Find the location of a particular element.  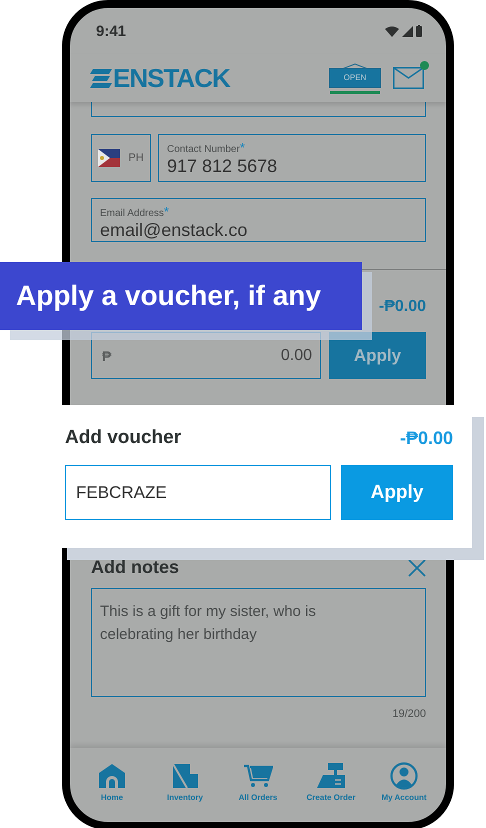

field-label: Contact Number* is located at coordinates (206, 147).